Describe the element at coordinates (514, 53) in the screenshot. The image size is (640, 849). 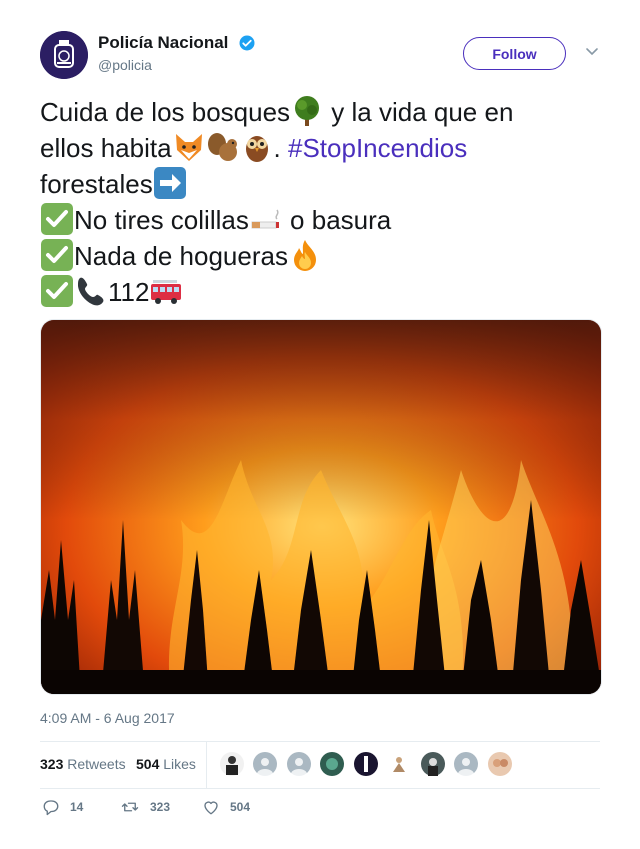
I see `follow-button: Follow` at that location.